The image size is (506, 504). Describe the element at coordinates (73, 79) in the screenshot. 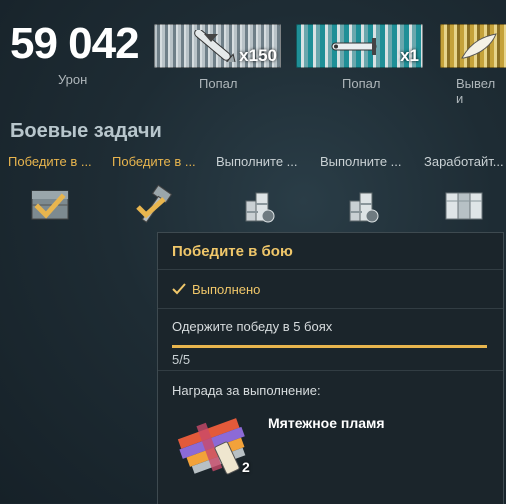

I see `damage-label: Урон` at that location.